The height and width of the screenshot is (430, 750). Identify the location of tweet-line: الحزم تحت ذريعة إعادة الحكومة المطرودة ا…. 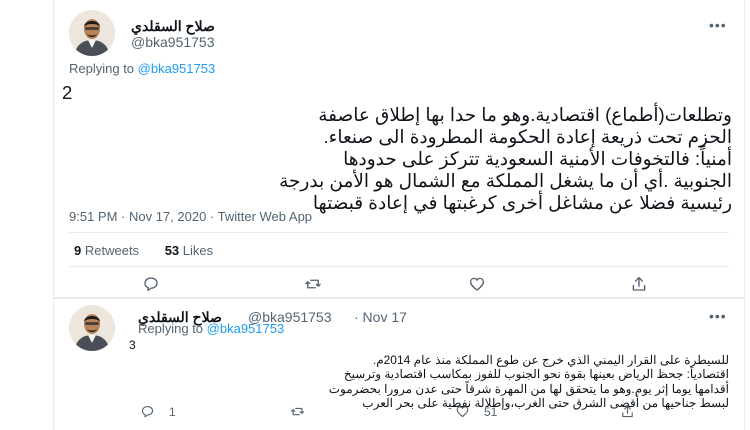
(527, 136).